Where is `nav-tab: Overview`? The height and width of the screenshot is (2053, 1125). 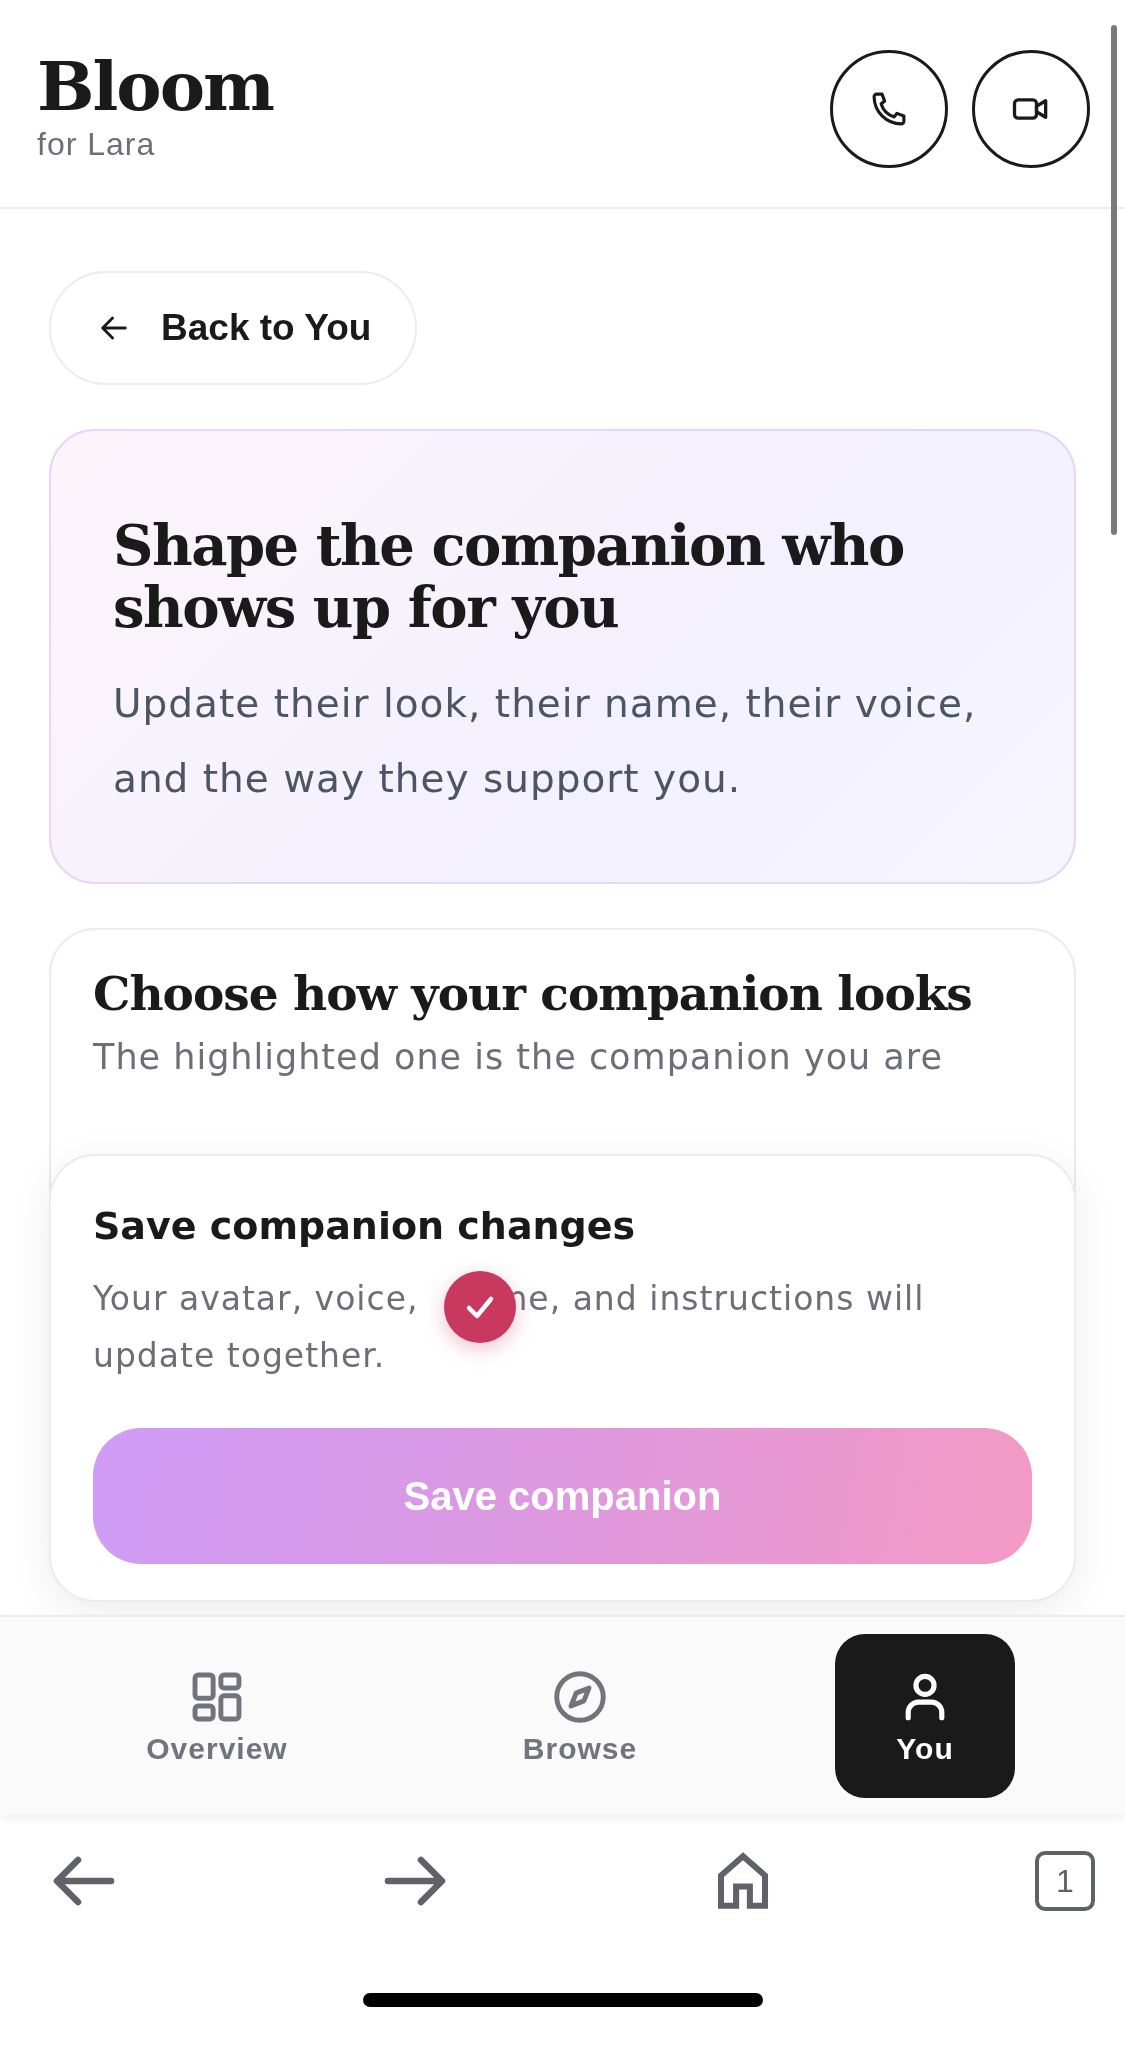
nav-tab: Overview is located at coordinates (217, 1716).